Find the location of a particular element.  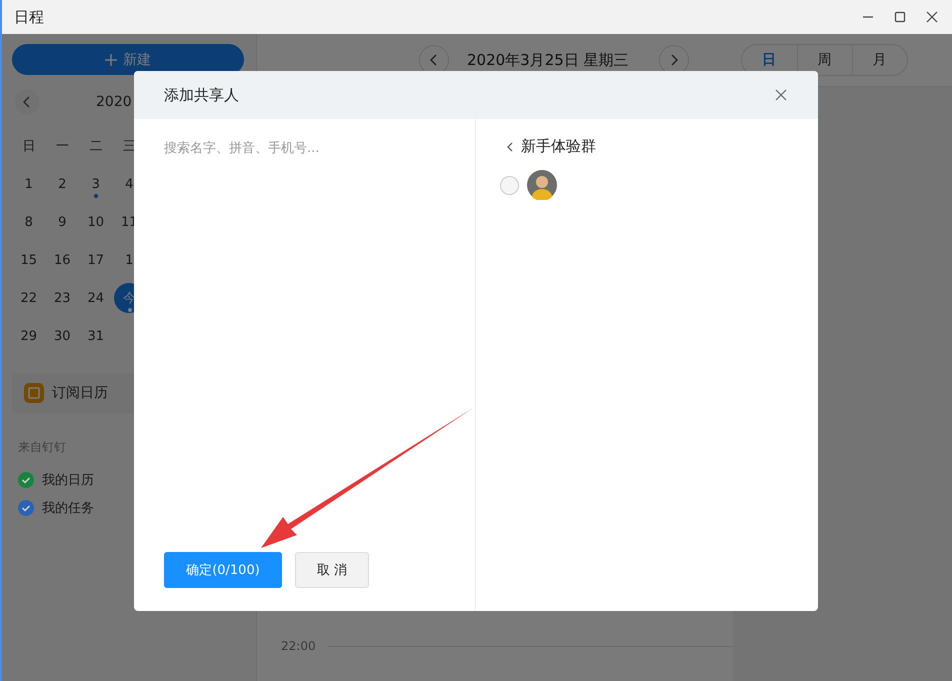

calendar-day: 29 is located at coordinates (29, 336).